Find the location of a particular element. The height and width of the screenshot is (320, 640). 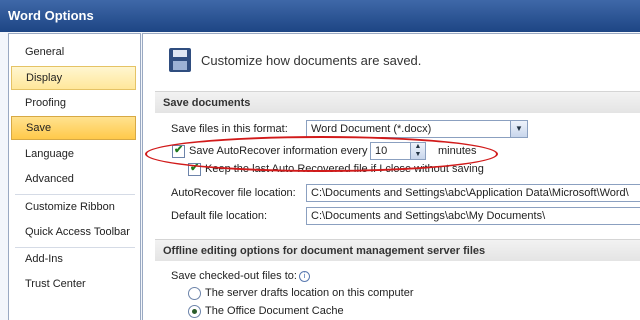

sidebar-item-customize-ribbon: Customize Ribbon is located at coordinates (73, 207).